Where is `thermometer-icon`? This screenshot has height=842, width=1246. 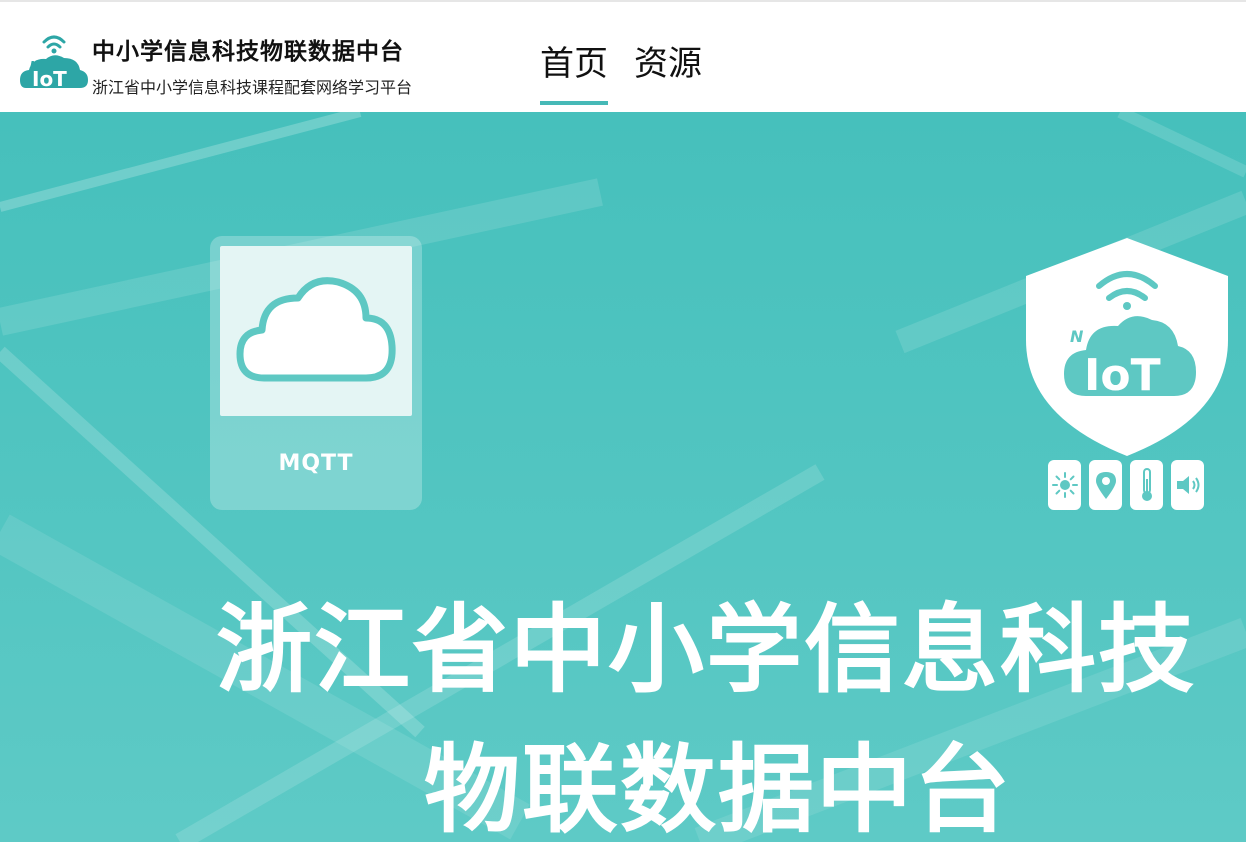
thermometer-icon is located at coordinates (1146, 485).